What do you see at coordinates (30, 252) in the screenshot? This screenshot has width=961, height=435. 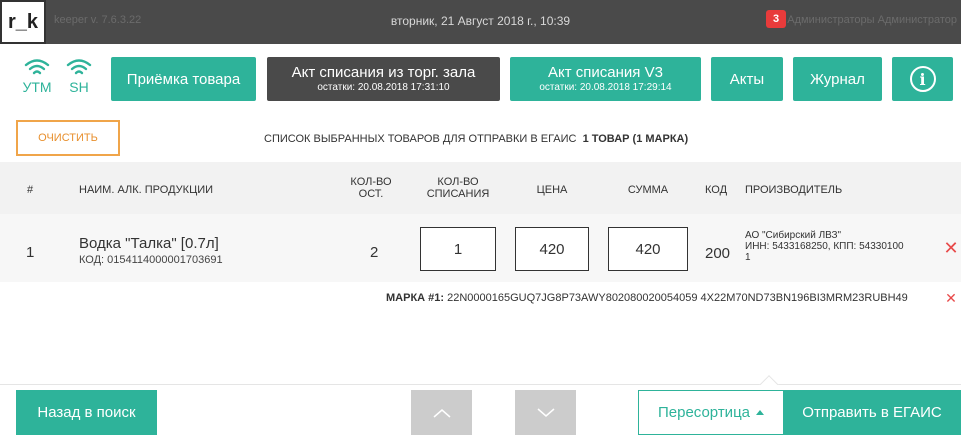 I see `row-num: 1` at bounding box center [30, 252].